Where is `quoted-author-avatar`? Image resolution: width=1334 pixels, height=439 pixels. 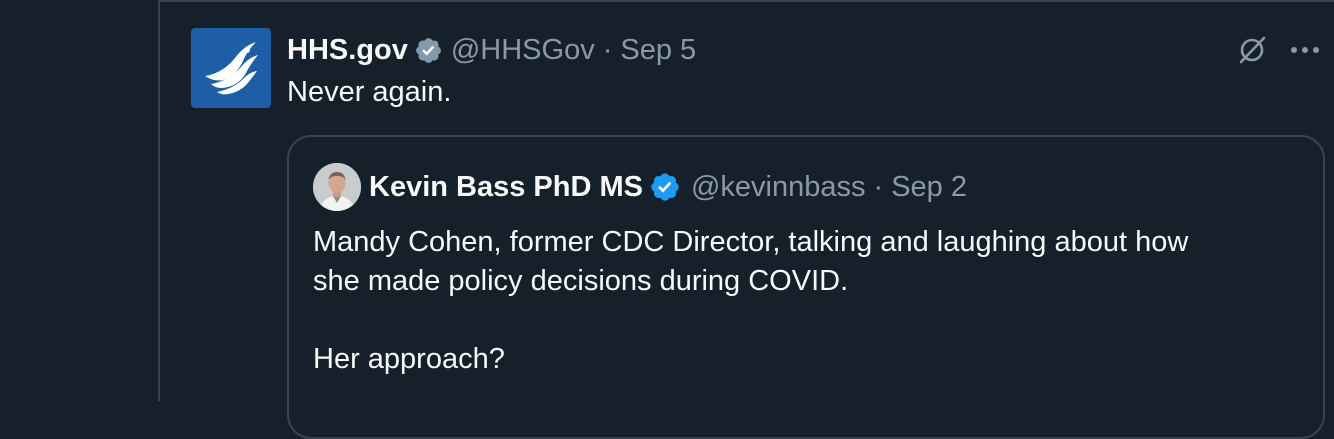
quoted-author-avatar is located at coordinates (337, 187).